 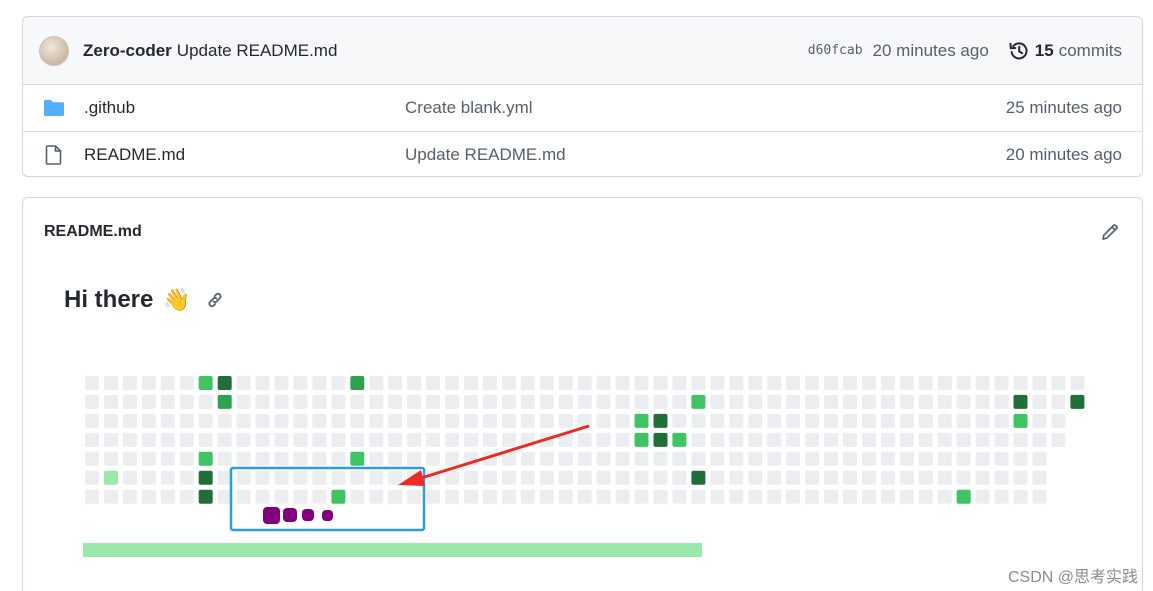 I want to click on readme-title: README.md, so click(x=93, y=231).